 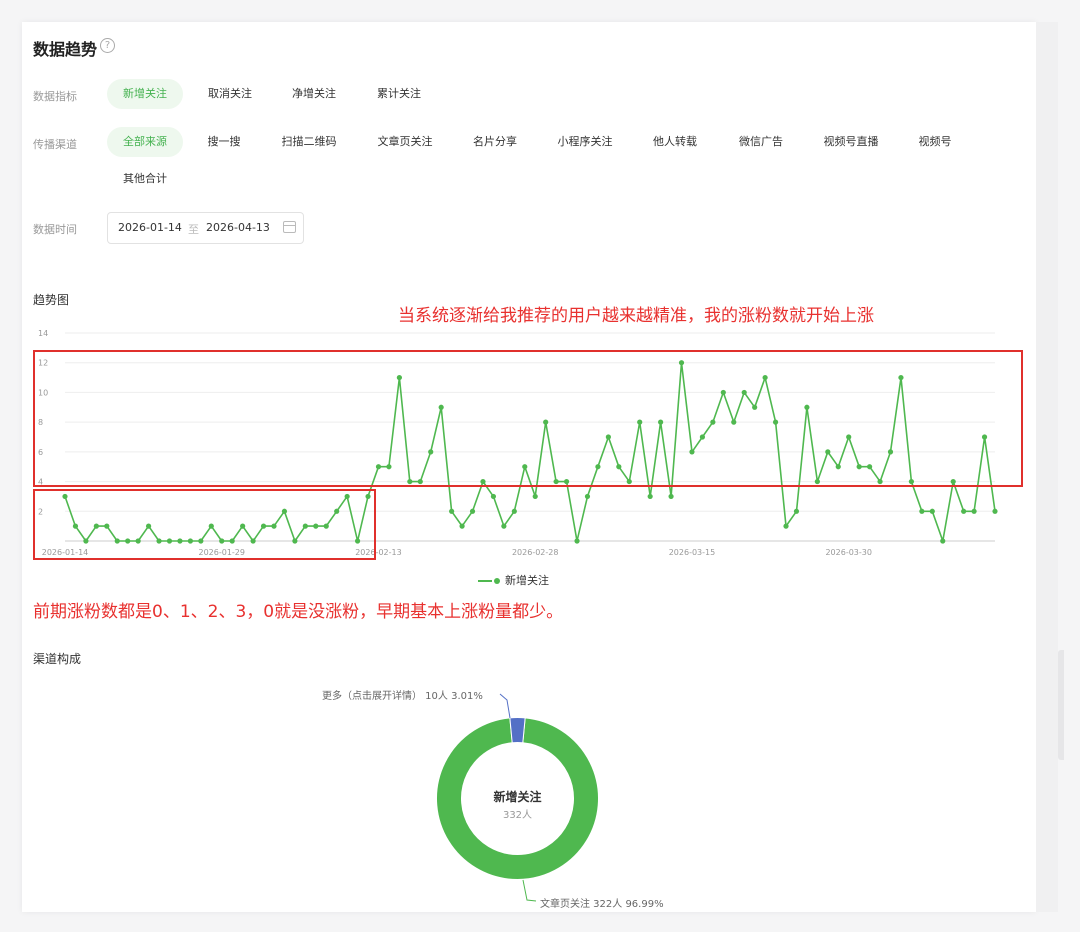 I want to click on channel-composition-title: 渠道构成, so click(x=57, y=659).